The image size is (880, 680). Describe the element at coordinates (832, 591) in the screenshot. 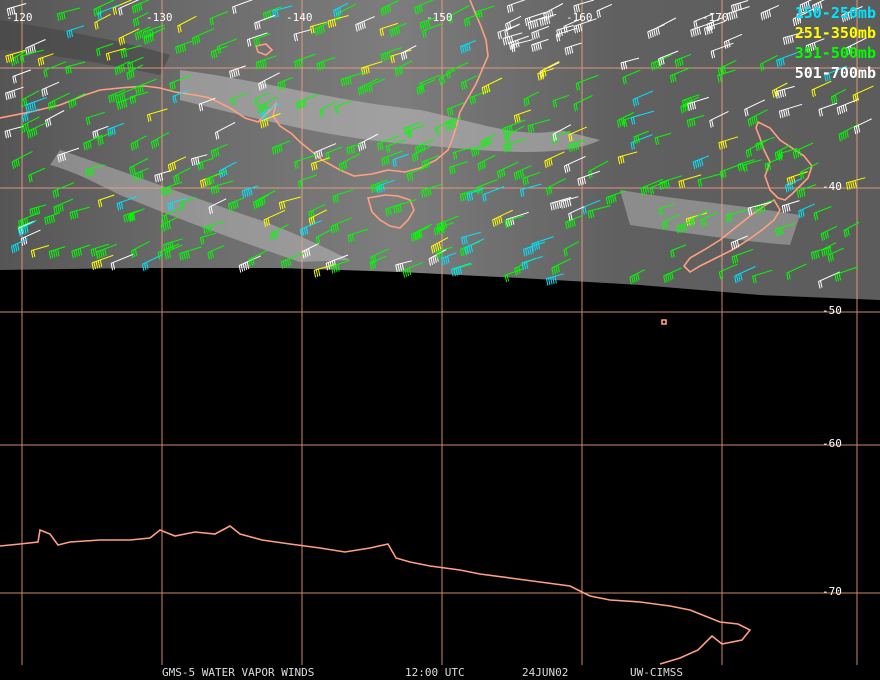

I see `latitude-label: -70` at that location.